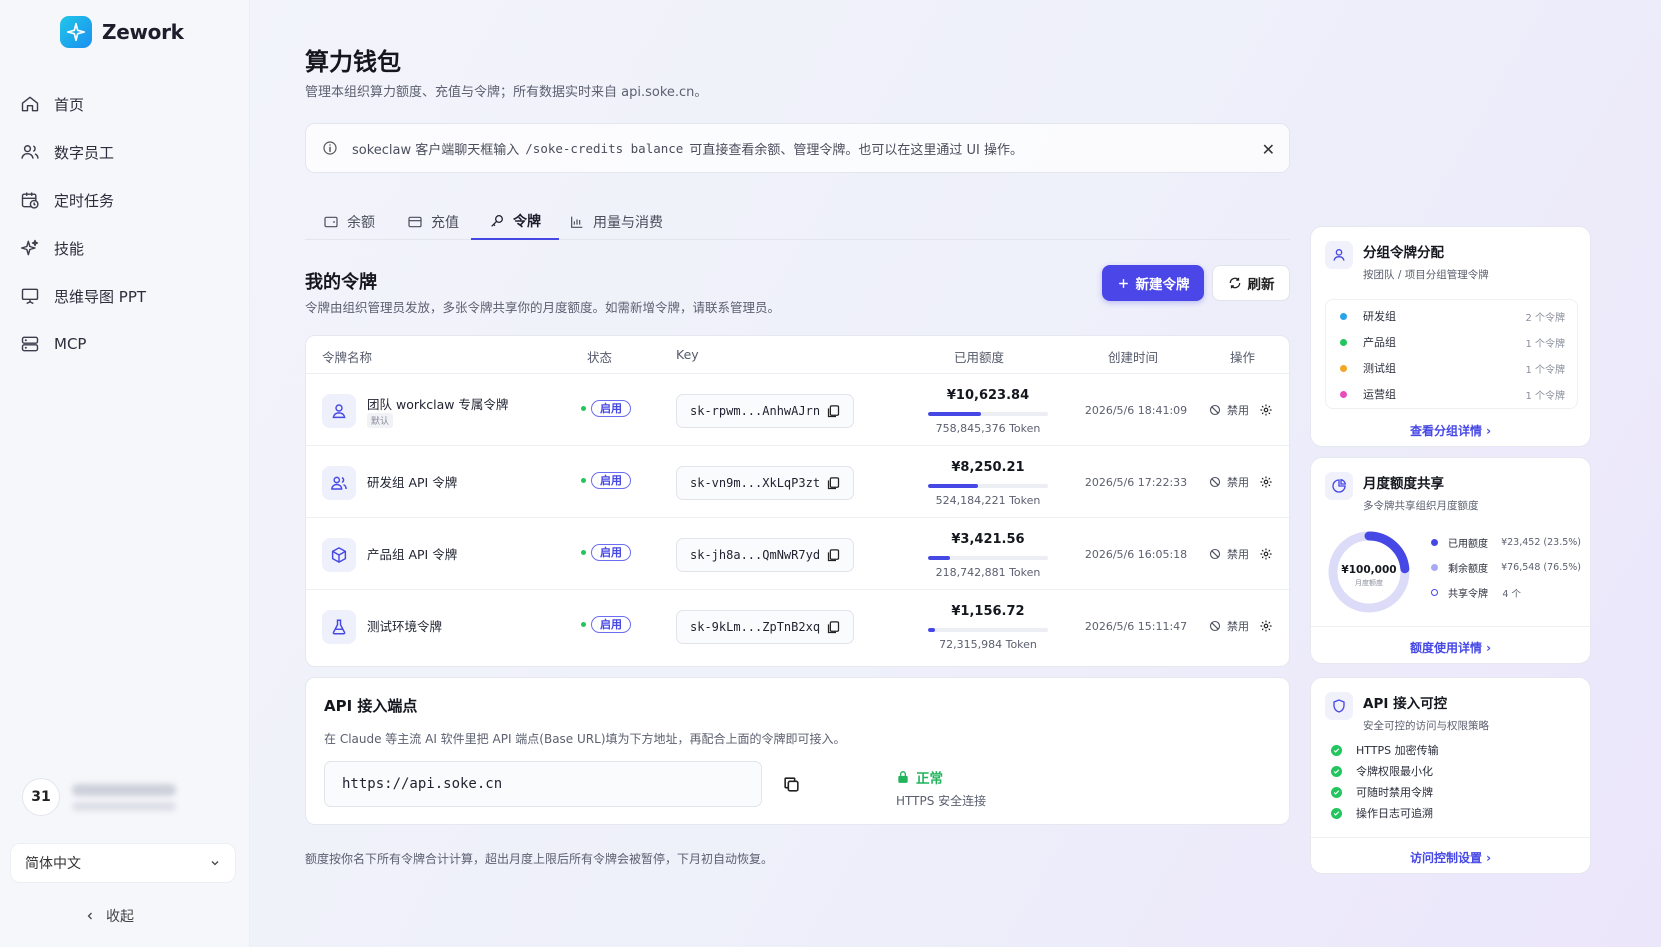 This screenshot has width=1661, height=947. Describe the element at coordinates (69, 248) in the screenshot. I see `sidebar-item-label: 技能` at that location.